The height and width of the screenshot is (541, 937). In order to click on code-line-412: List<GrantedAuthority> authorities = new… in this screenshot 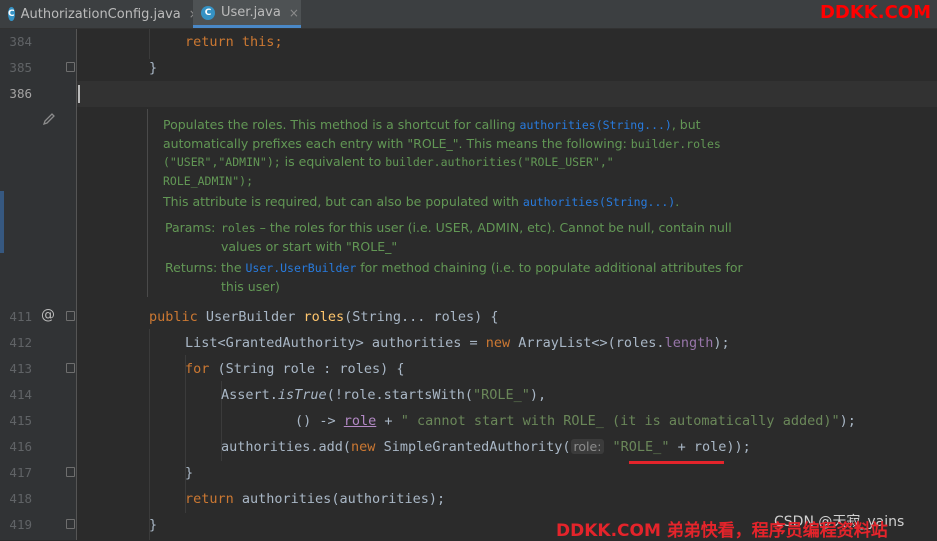, I will do `click(457, 343)`.